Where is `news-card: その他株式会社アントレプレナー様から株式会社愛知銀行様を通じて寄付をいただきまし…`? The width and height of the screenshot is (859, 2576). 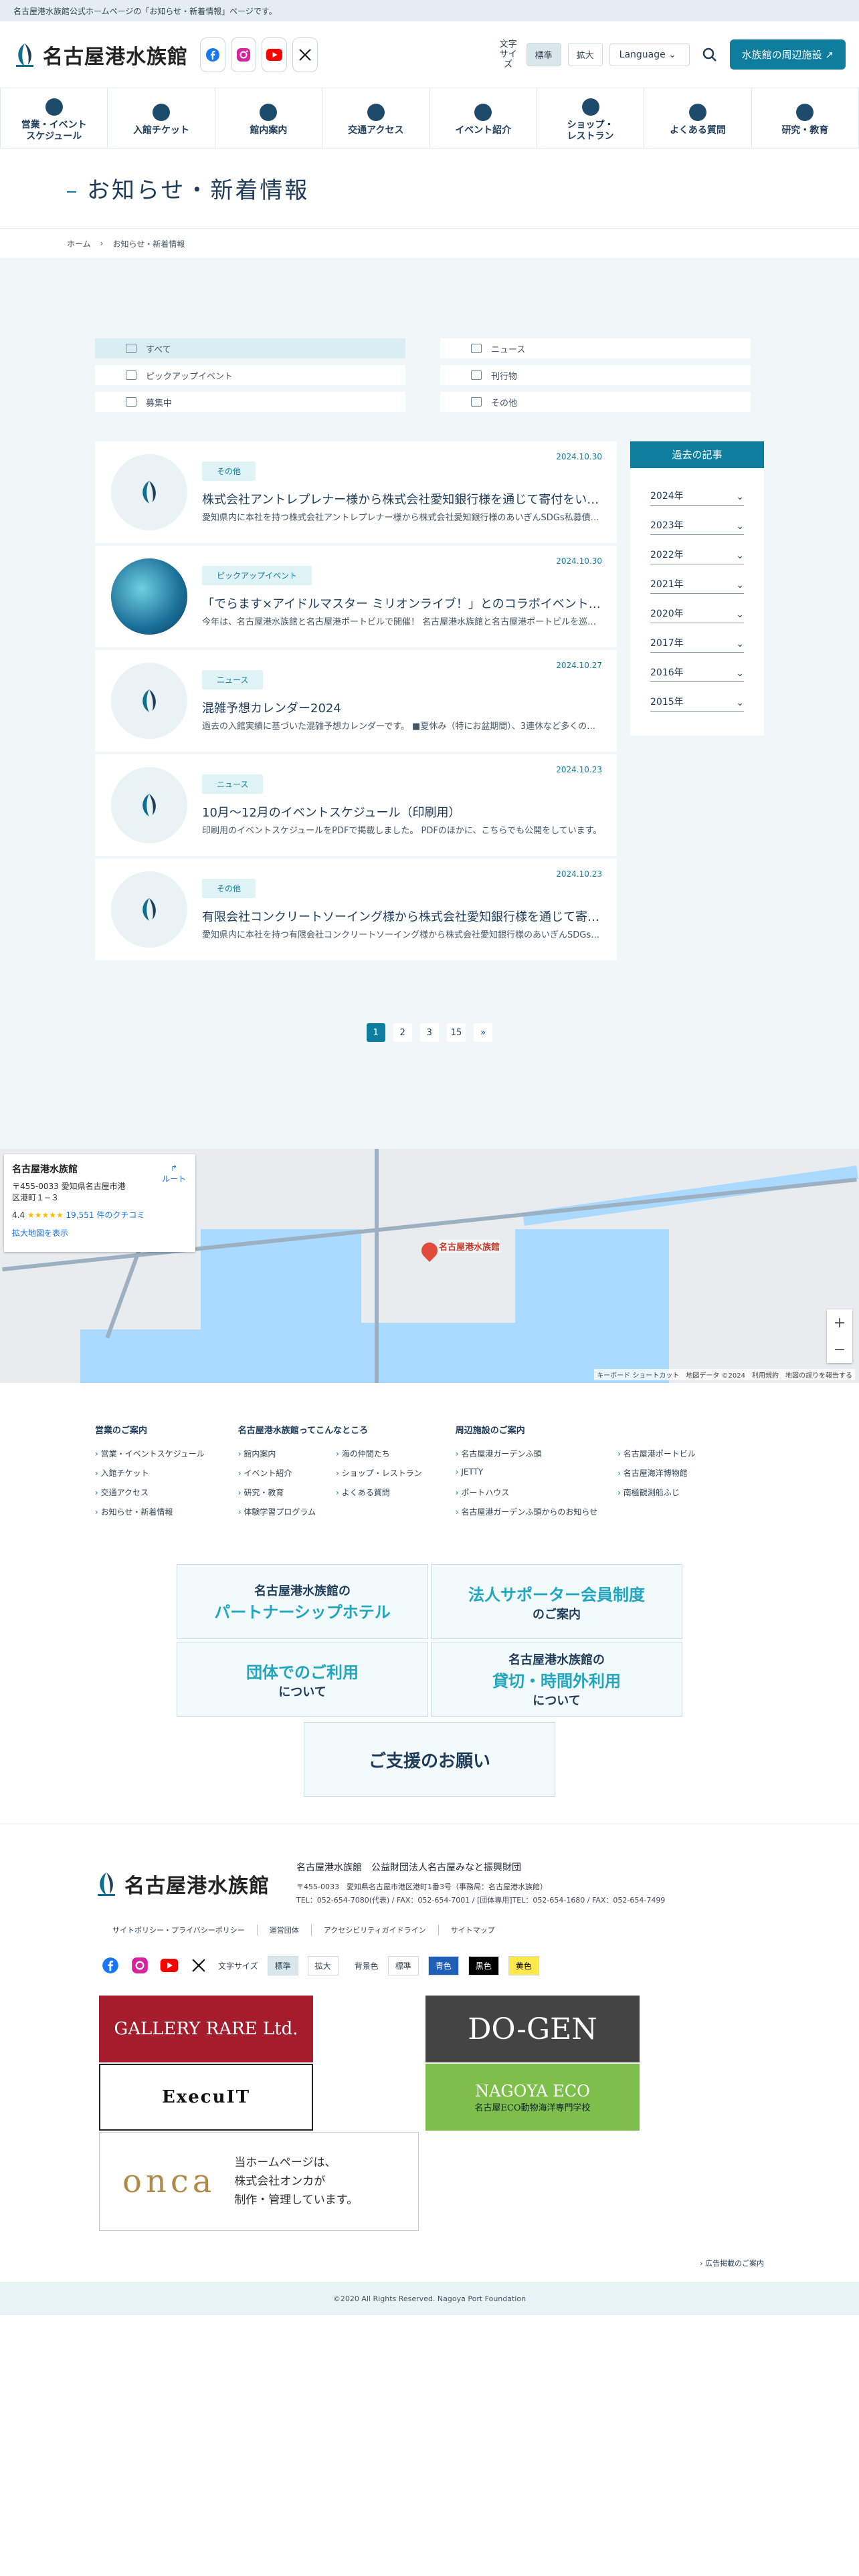 news-card: その他株式会社アントレプレナー様から株式会社愛知銀行様を通じて寄付をいただきまし… is located at coordinates (356, 492).